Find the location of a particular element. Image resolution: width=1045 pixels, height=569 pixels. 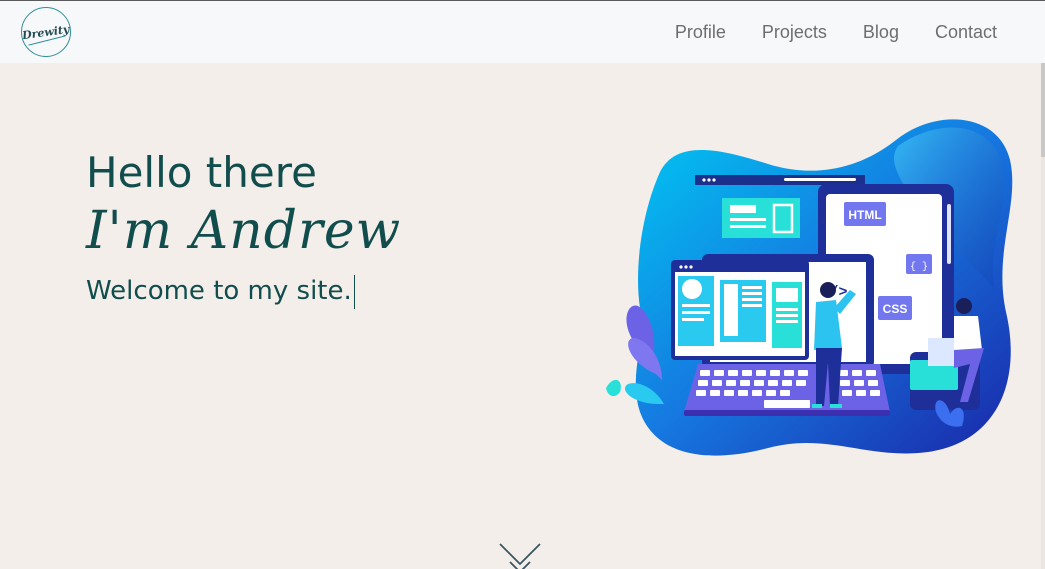

laptop is located at coordinates (780, 335).